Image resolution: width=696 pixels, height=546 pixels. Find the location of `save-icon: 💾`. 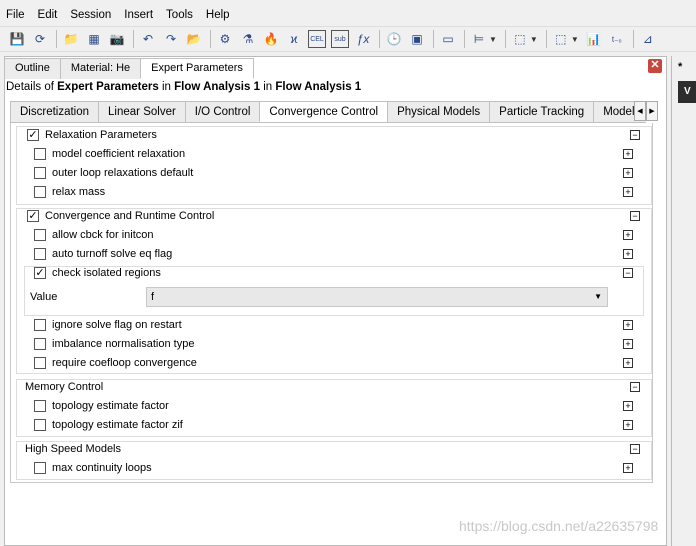

save-icon: 💾 is located at coordinates (17, 39).